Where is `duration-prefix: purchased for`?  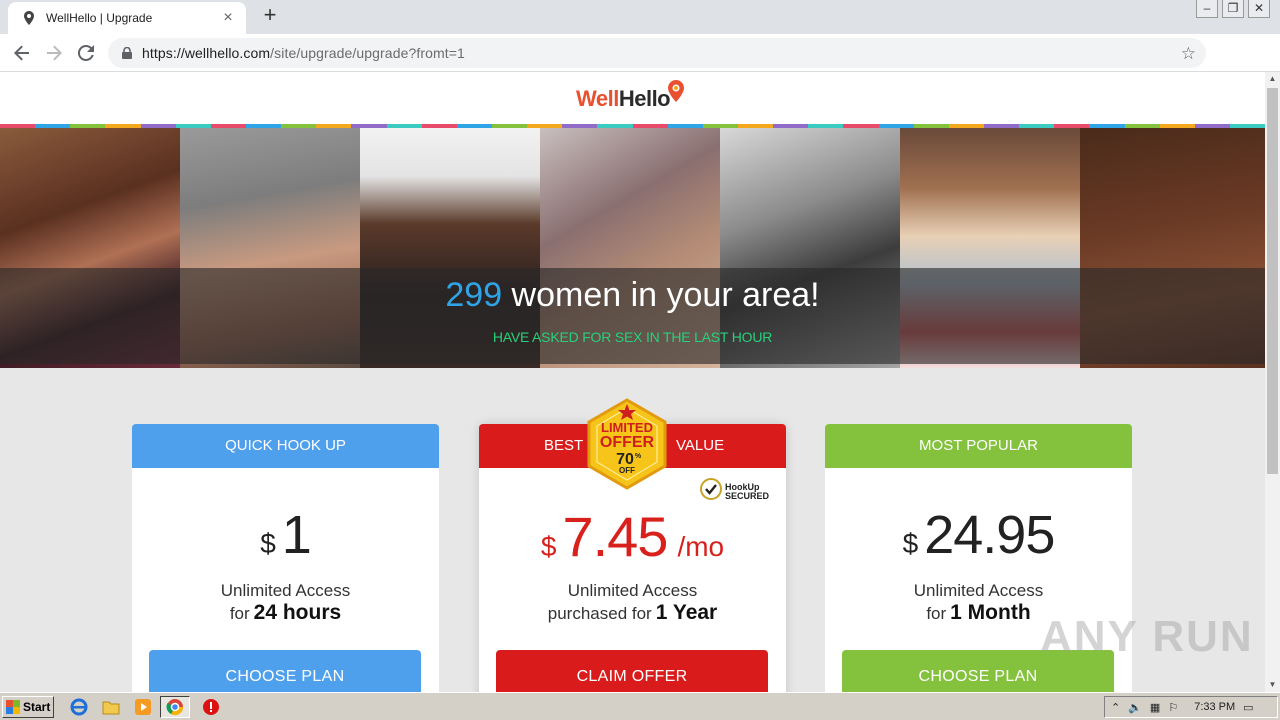
duration-prefix: purchased for is located at coordinates (599, 613).